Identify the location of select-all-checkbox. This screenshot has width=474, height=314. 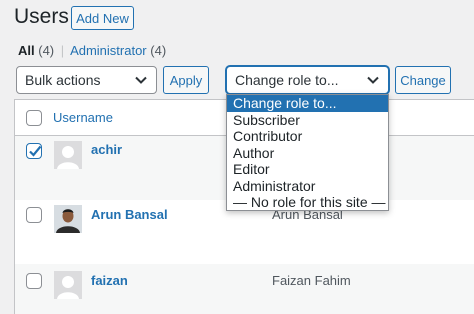
(34, 118).